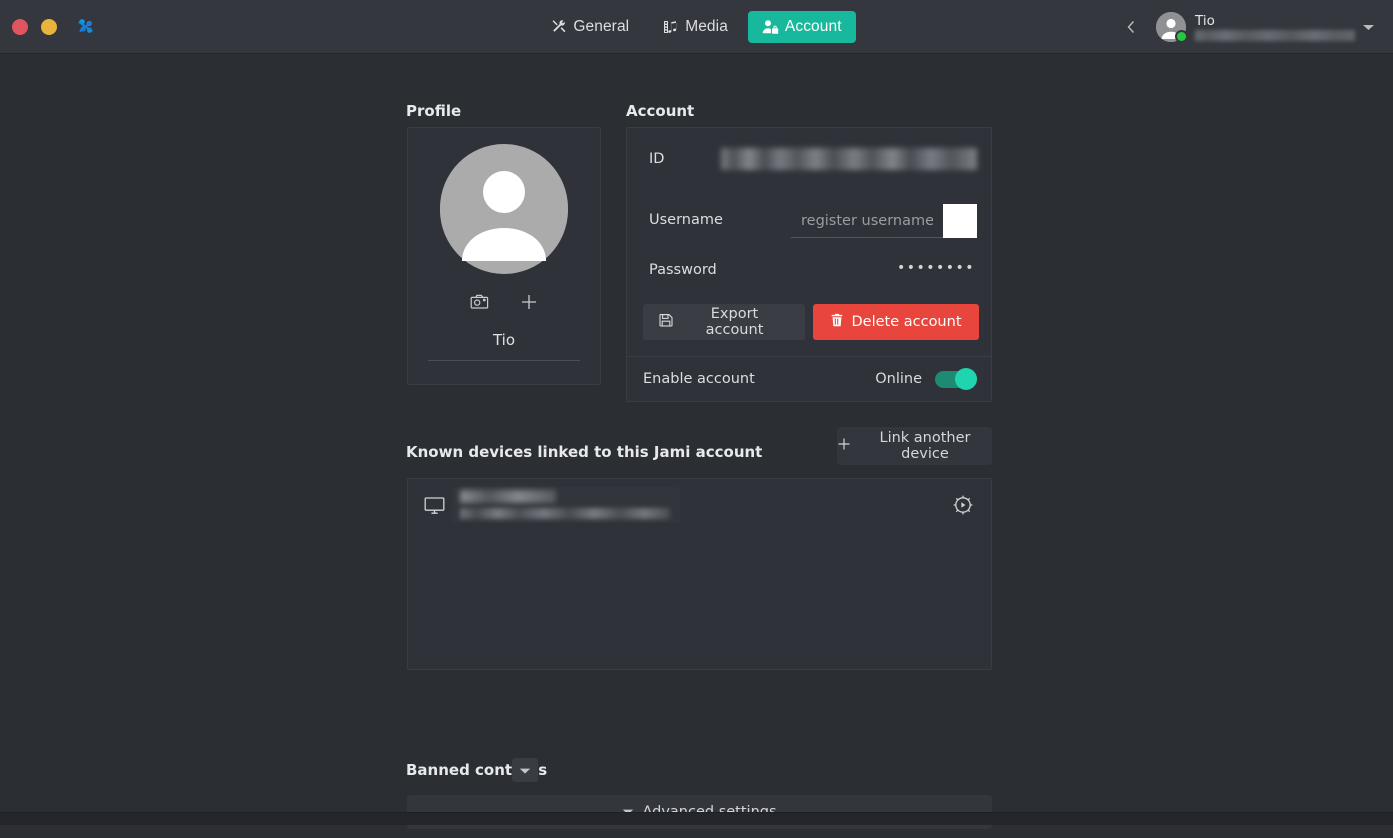 This screenshot has width=1393, height=838. What do you see at coordinates (936, 268) in the screenshot?
I see `account-password-value: ••••••••` at bounding box center [936, 268].